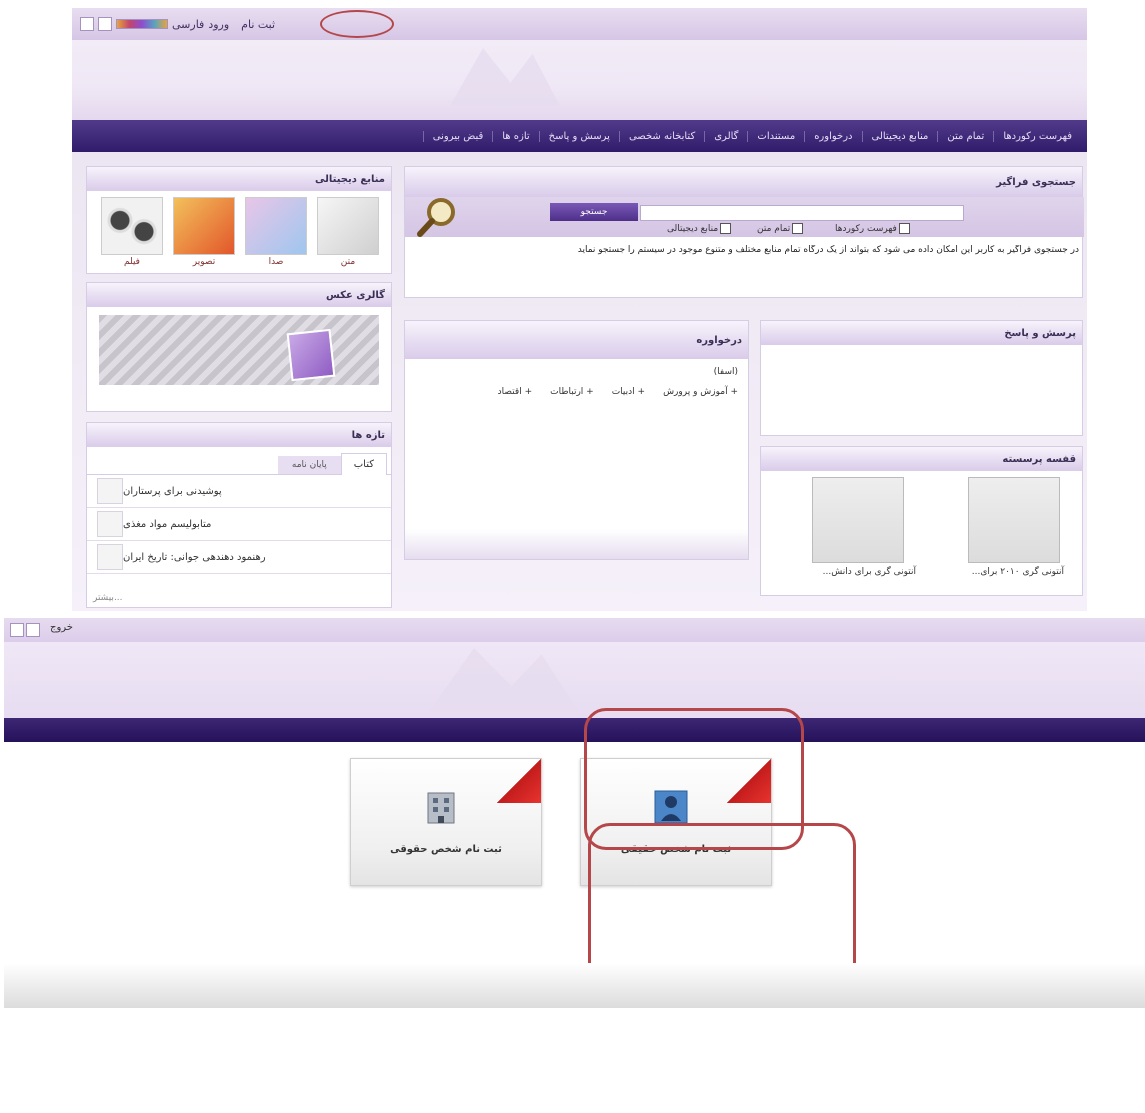 The height and width of the screenshot is (1113, 1145). What do you see at coordinates (142, 24) in the screenshot?
I see `theme-colors-icon` at bounding box center [142, 24].